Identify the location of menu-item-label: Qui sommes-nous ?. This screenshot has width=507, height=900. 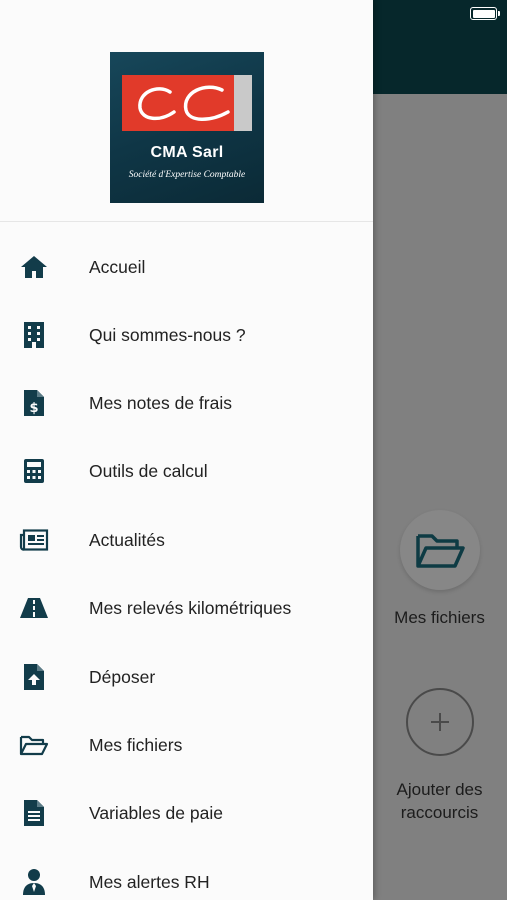
(167, 334).